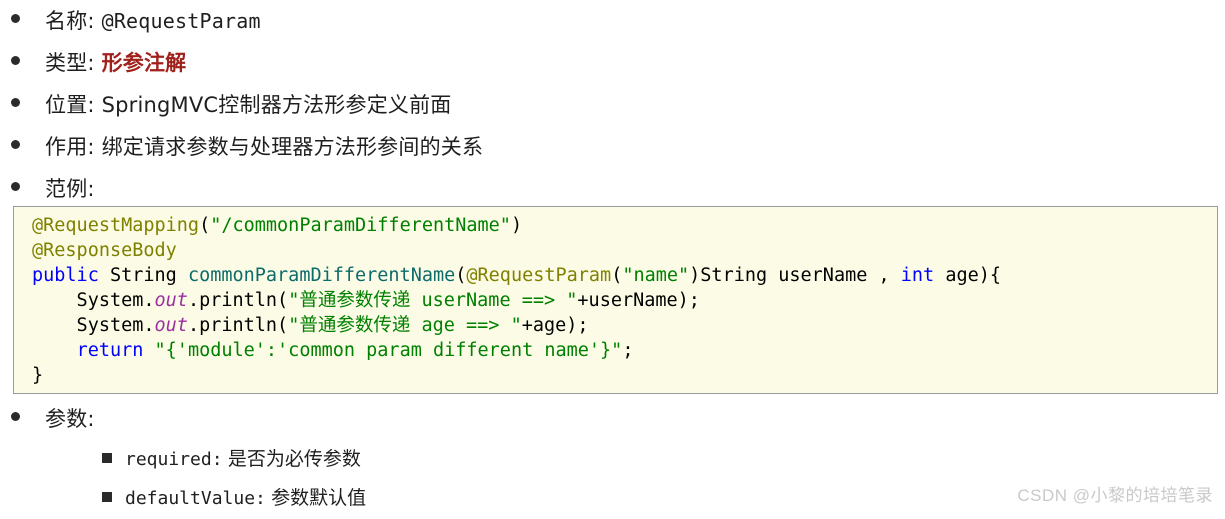 This screenshot has width=1225, height=519. I want to click on code-token: int, so click(917, 275).